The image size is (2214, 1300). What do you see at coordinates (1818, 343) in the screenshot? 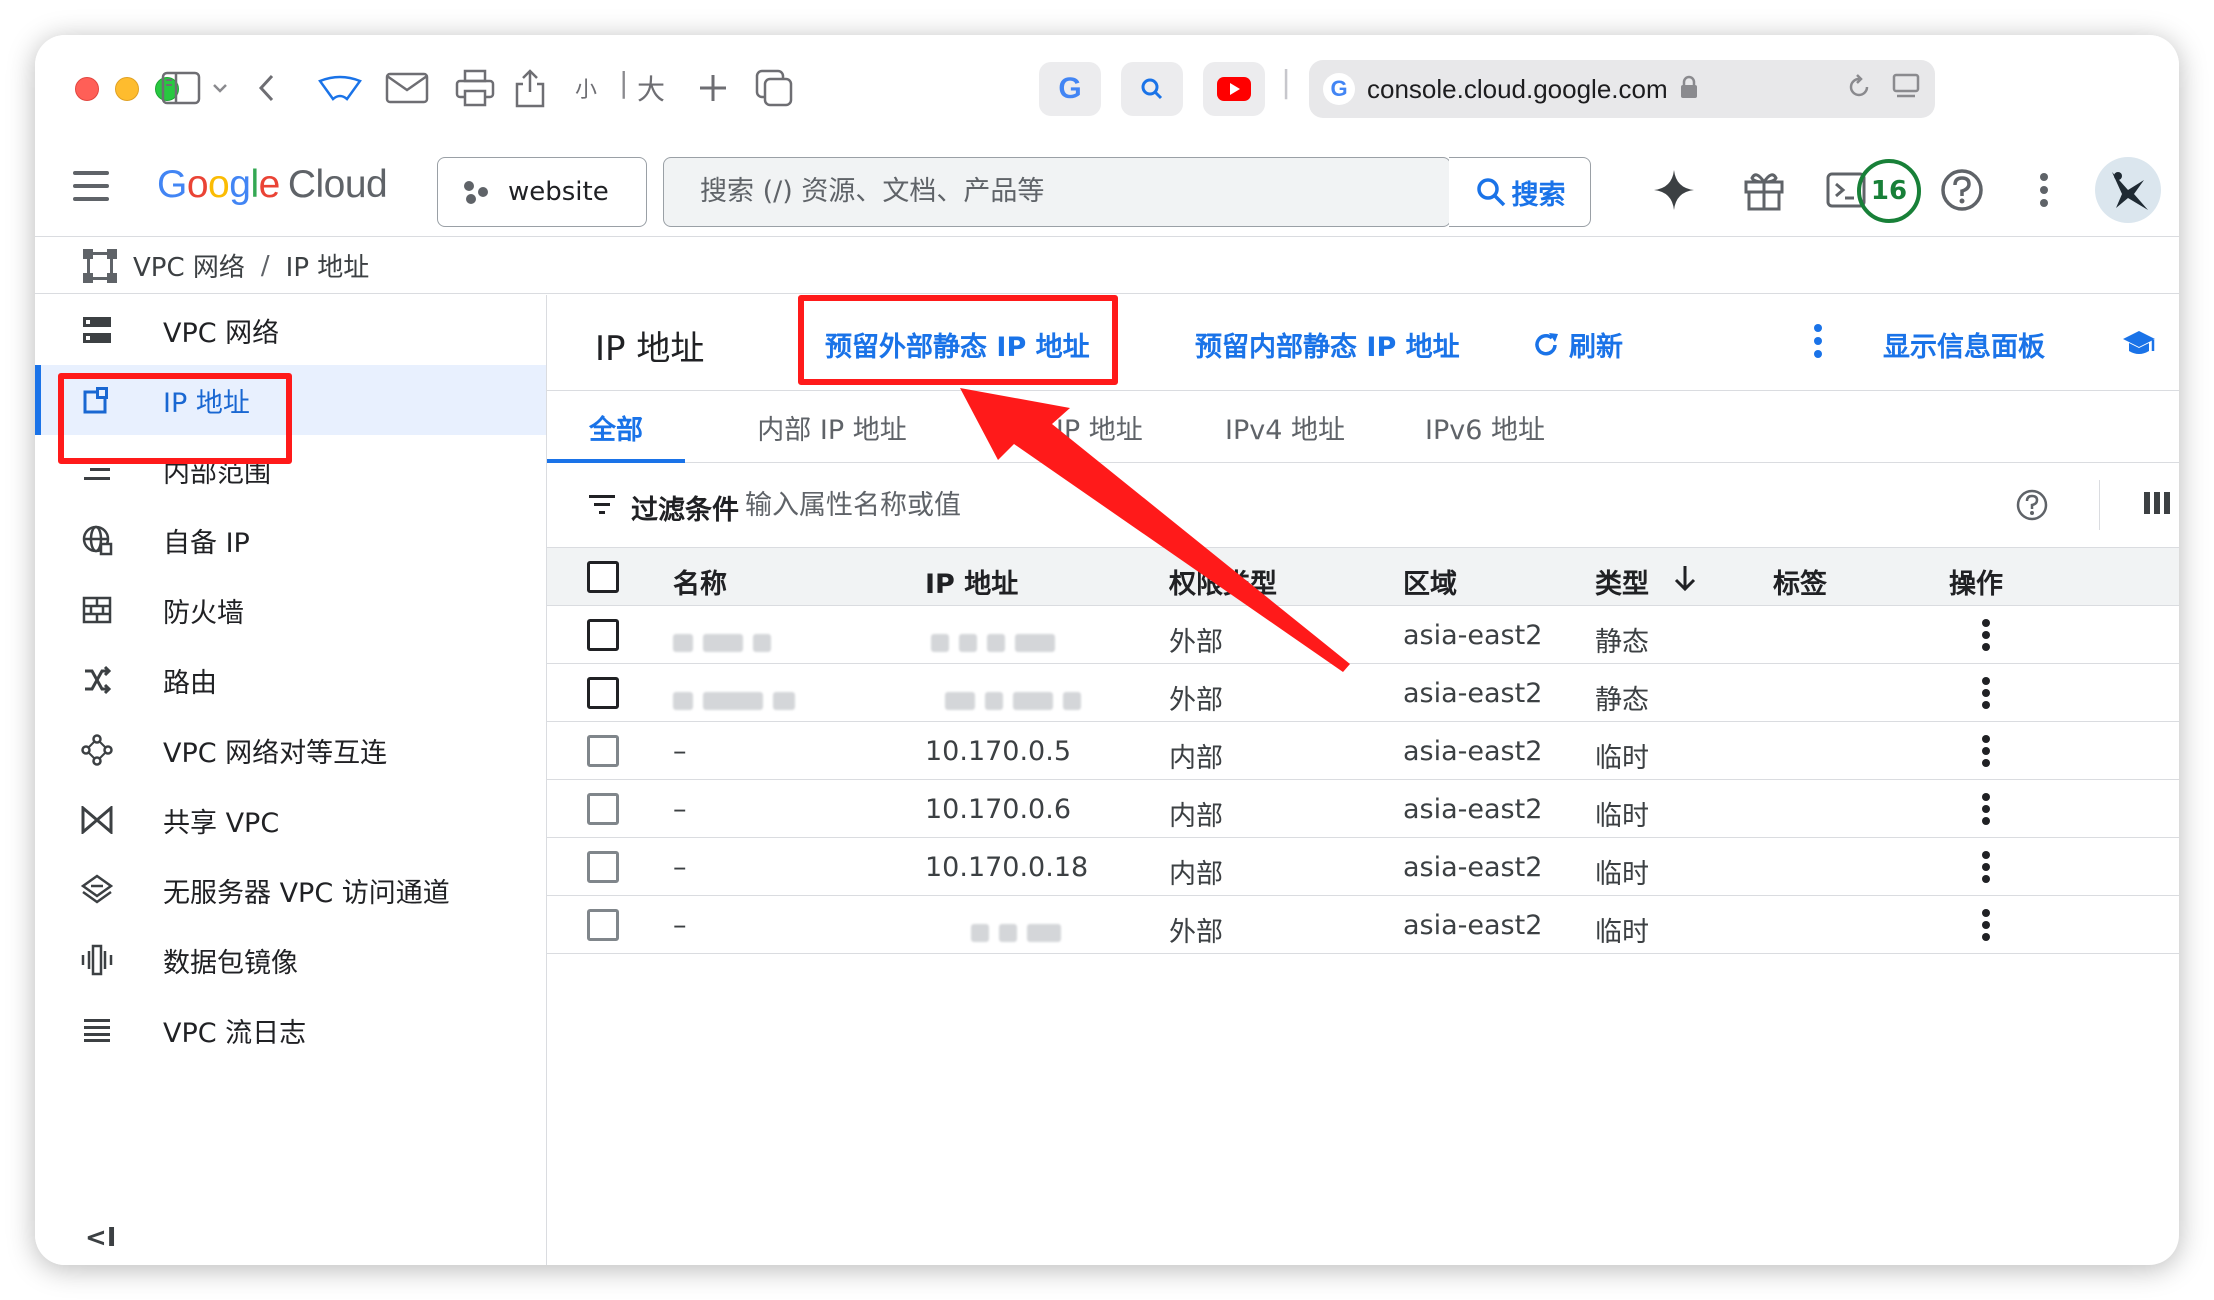
I see `more-actions-icon` at bounding box center [1818, 343].